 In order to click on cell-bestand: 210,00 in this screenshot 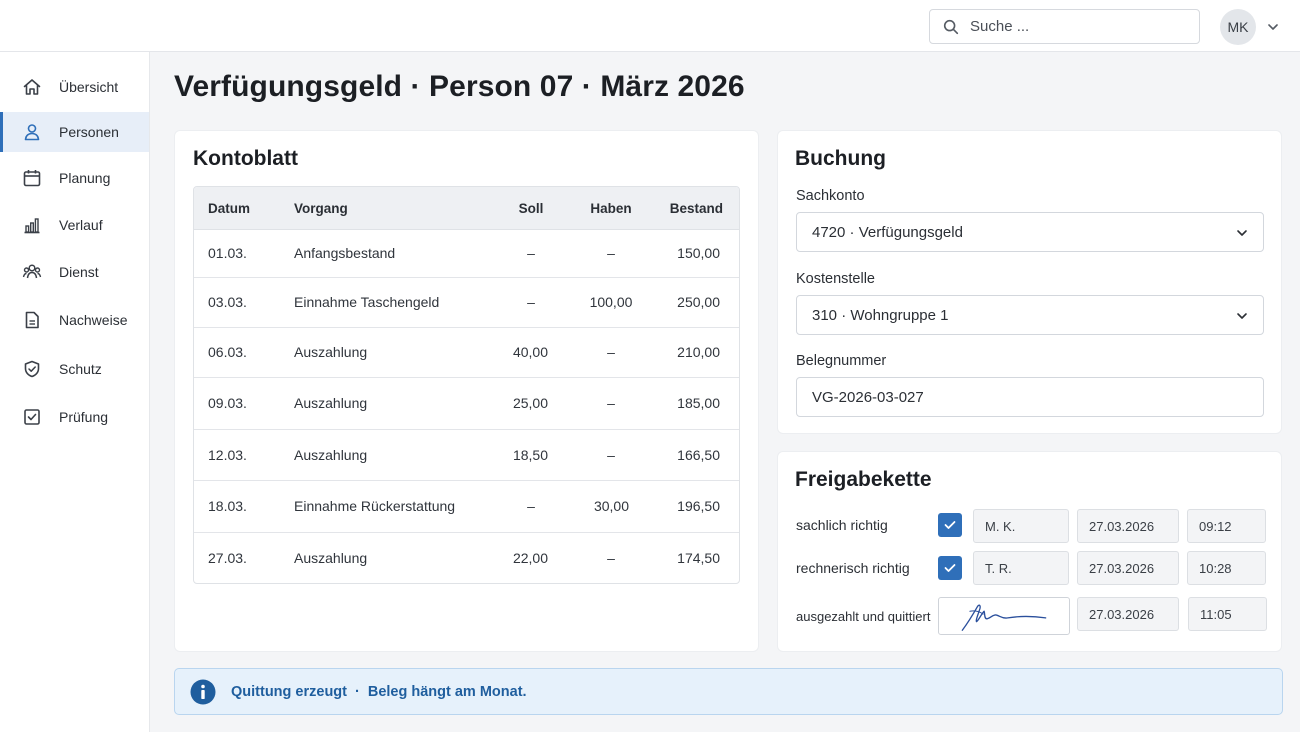, I will do `click(698, 352)`.